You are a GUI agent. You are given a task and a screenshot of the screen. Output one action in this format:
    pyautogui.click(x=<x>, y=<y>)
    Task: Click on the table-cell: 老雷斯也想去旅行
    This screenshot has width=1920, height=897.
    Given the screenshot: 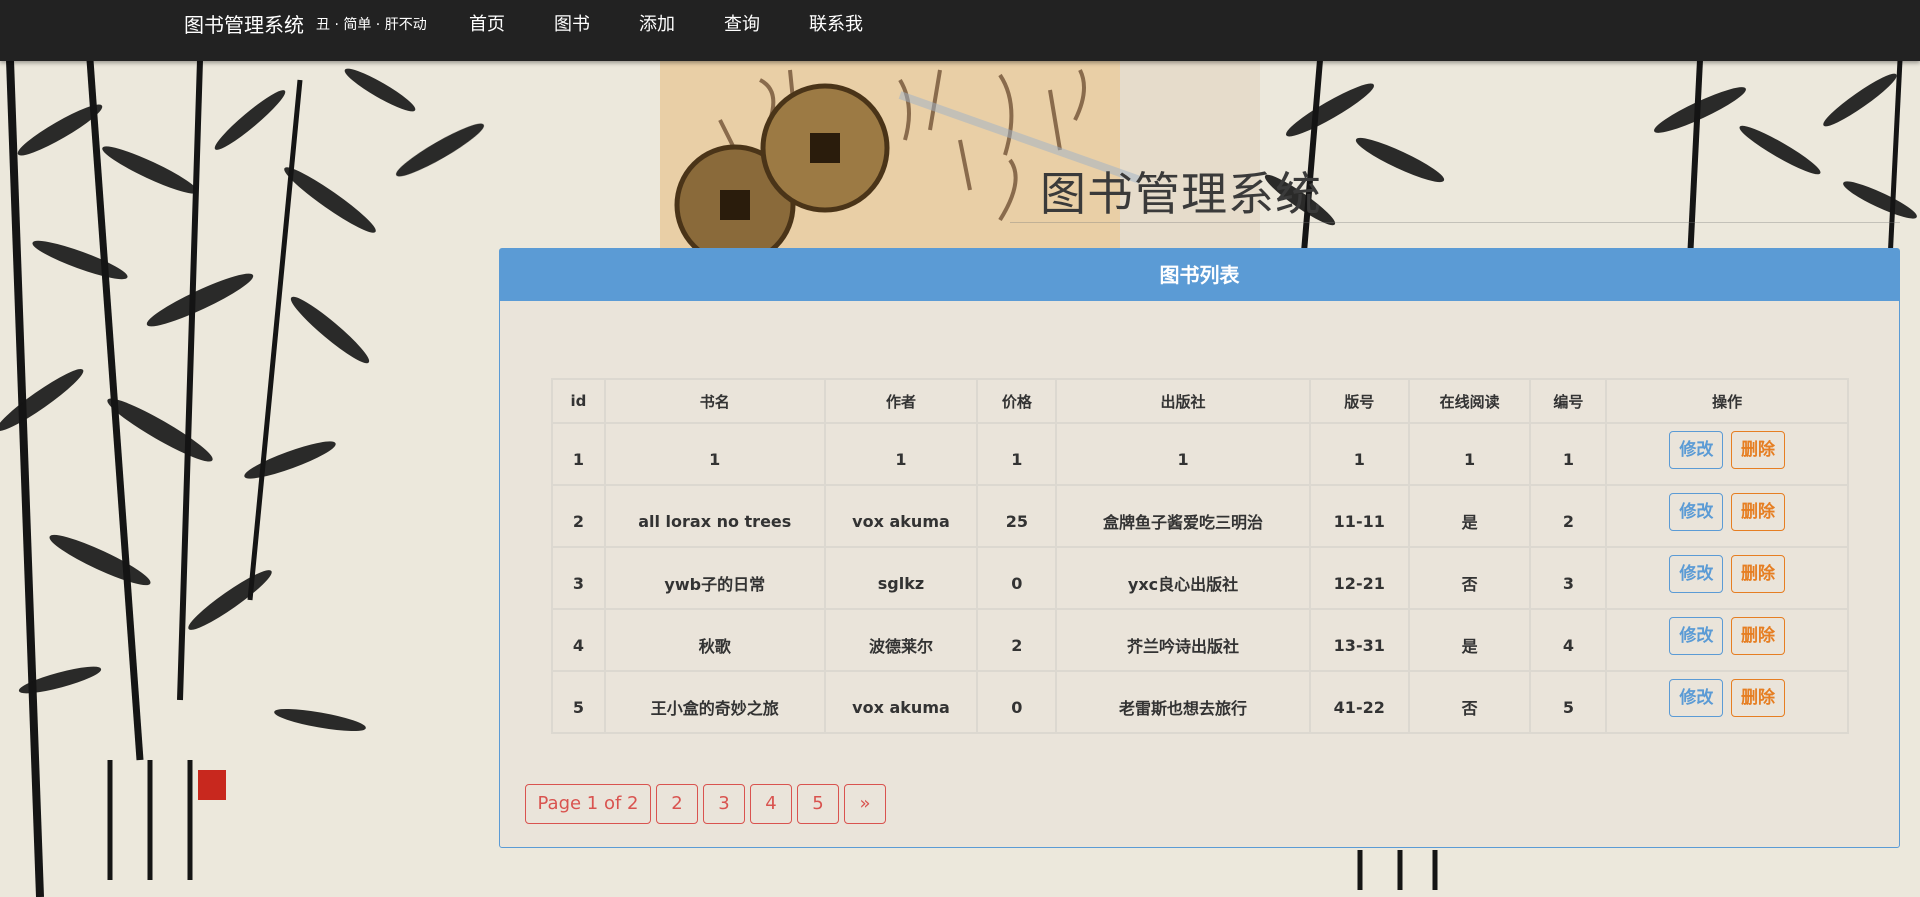 What is the action you would take?
    pyautogui.click(x=1183, y=702)
    